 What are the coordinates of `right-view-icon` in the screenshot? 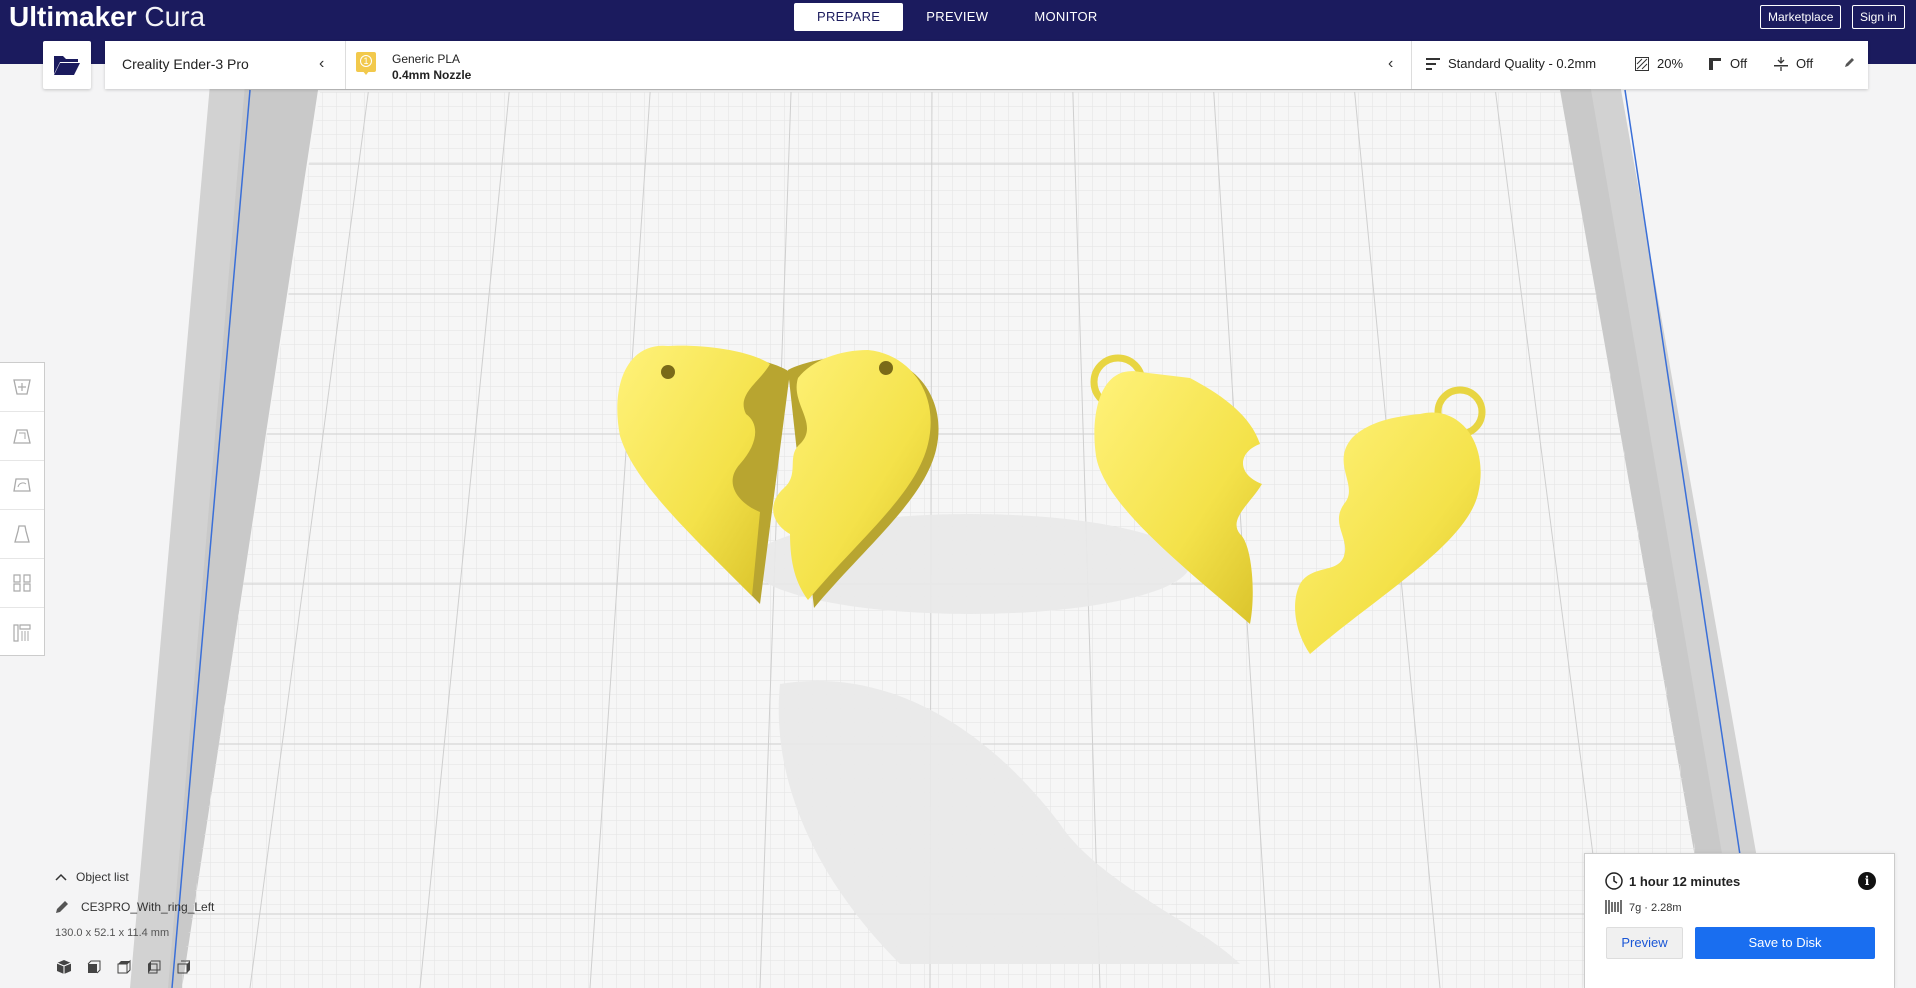 It's located at (184, 967).